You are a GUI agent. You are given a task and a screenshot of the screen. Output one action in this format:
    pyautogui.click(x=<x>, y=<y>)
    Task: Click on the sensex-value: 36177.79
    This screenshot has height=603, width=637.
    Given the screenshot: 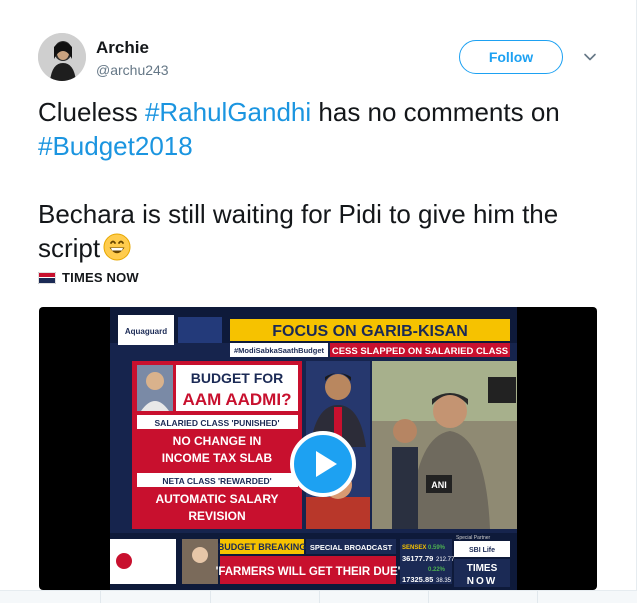 What is the action you would take?
    pyautogui.click(x=417, y=558)
    